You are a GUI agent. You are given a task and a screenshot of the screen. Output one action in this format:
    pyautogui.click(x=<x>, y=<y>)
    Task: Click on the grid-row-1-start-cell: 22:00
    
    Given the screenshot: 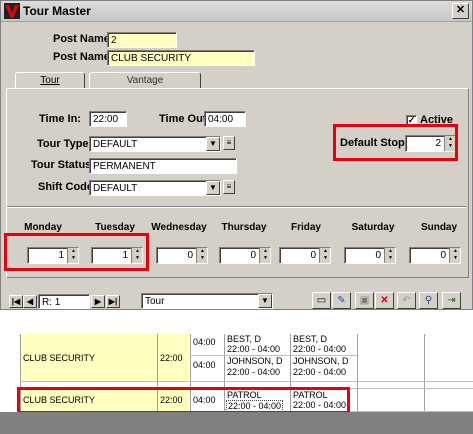 What is the action you would take?
    pyautogui.click(x=173, y=357)
    